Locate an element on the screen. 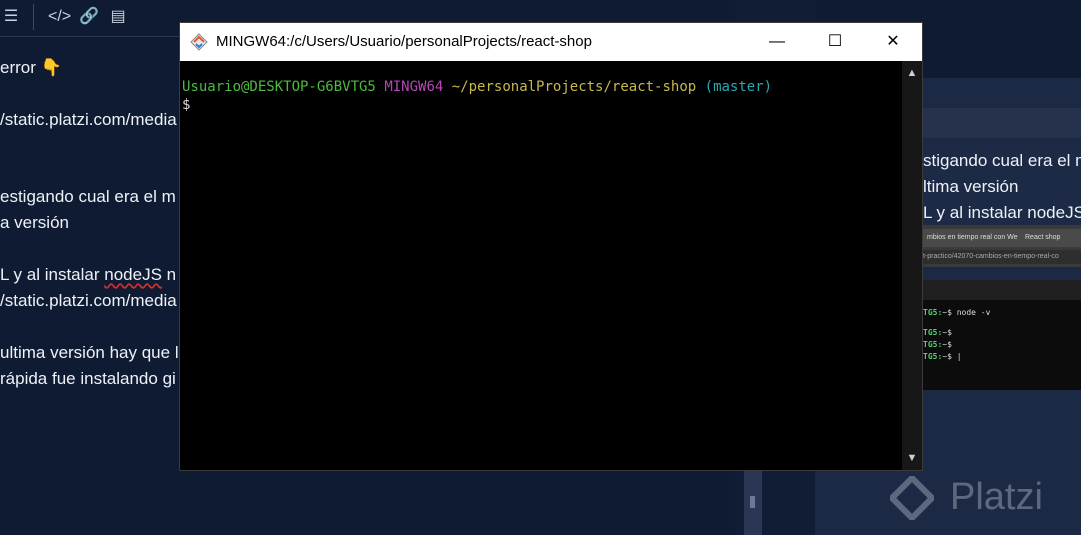 This screenshot has width=1081, height=535. platzi-logo-icon is located at coordinates (912, 498).